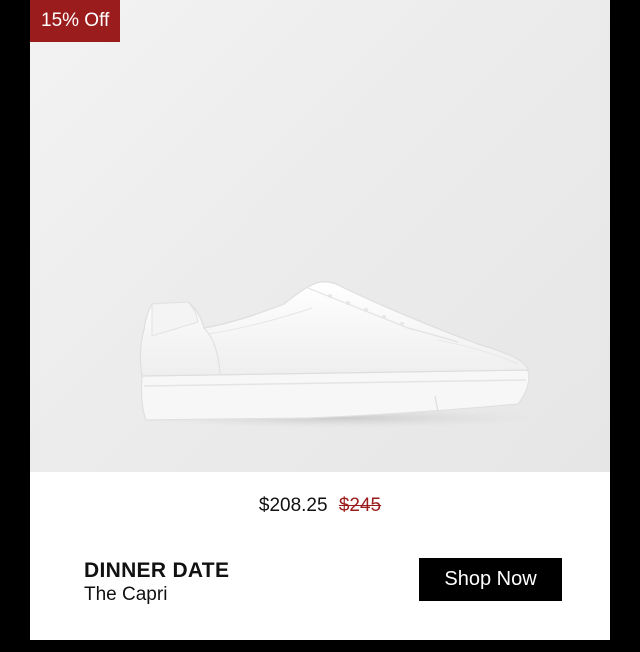  What do you see at coordinates (360, 505) in the screenshot?
I see `original-price: $245` at bounding box center [360, 505].